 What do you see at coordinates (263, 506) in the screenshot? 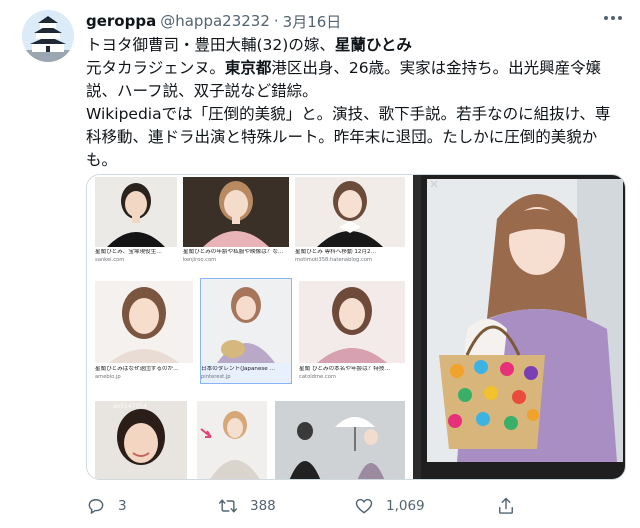
I see `retweet-count: 388` at bounding box center [263, 506].